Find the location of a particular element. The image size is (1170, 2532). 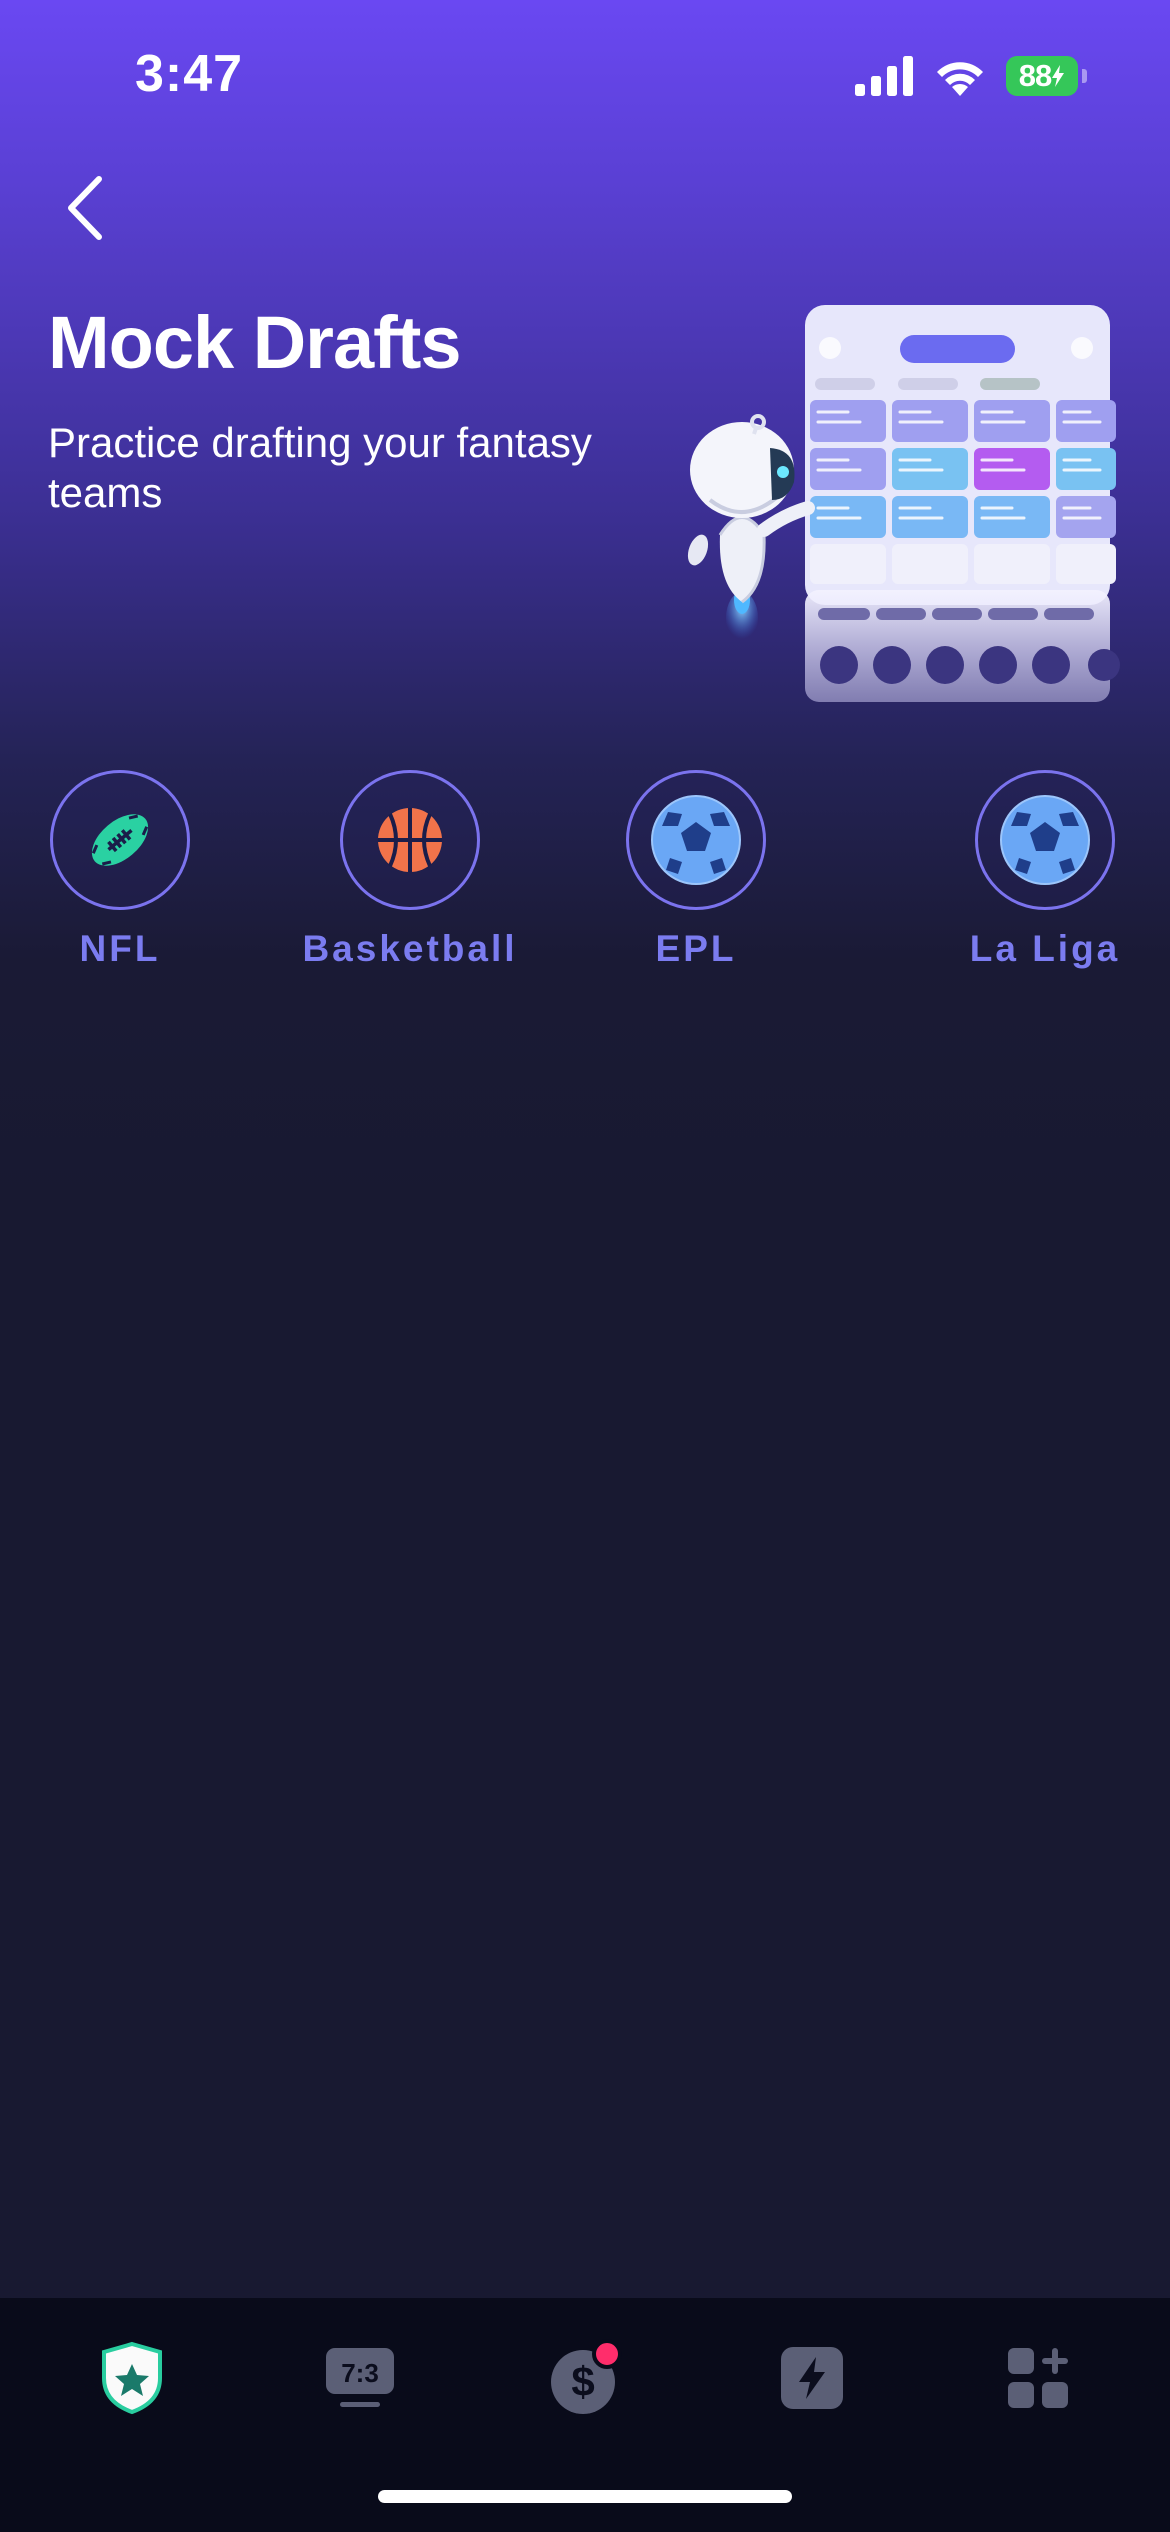

tab-money: $ is located at coordinates (585, 2378).